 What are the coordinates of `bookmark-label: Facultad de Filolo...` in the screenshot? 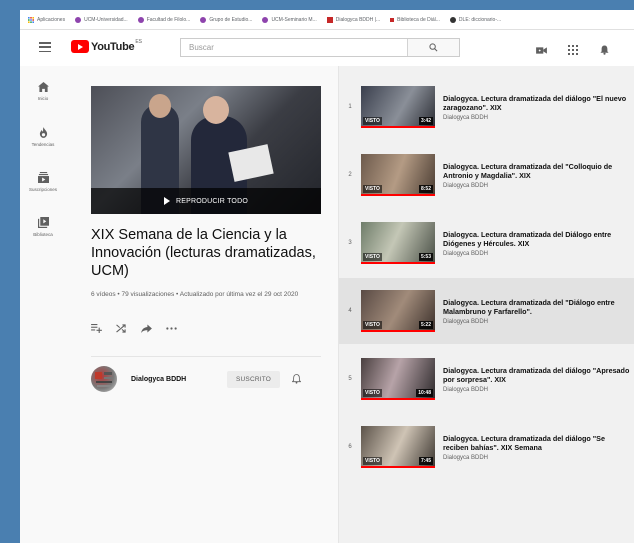 It's located at (168, 19).